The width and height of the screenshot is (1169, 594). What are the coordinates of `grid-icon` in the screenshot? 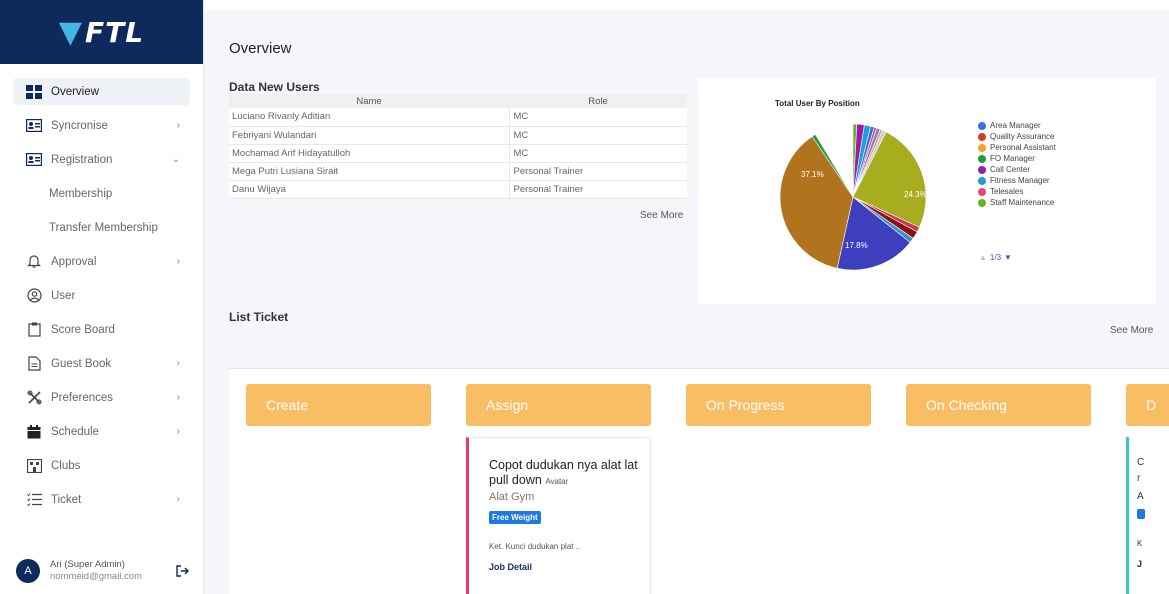 It's located at (34, 92).